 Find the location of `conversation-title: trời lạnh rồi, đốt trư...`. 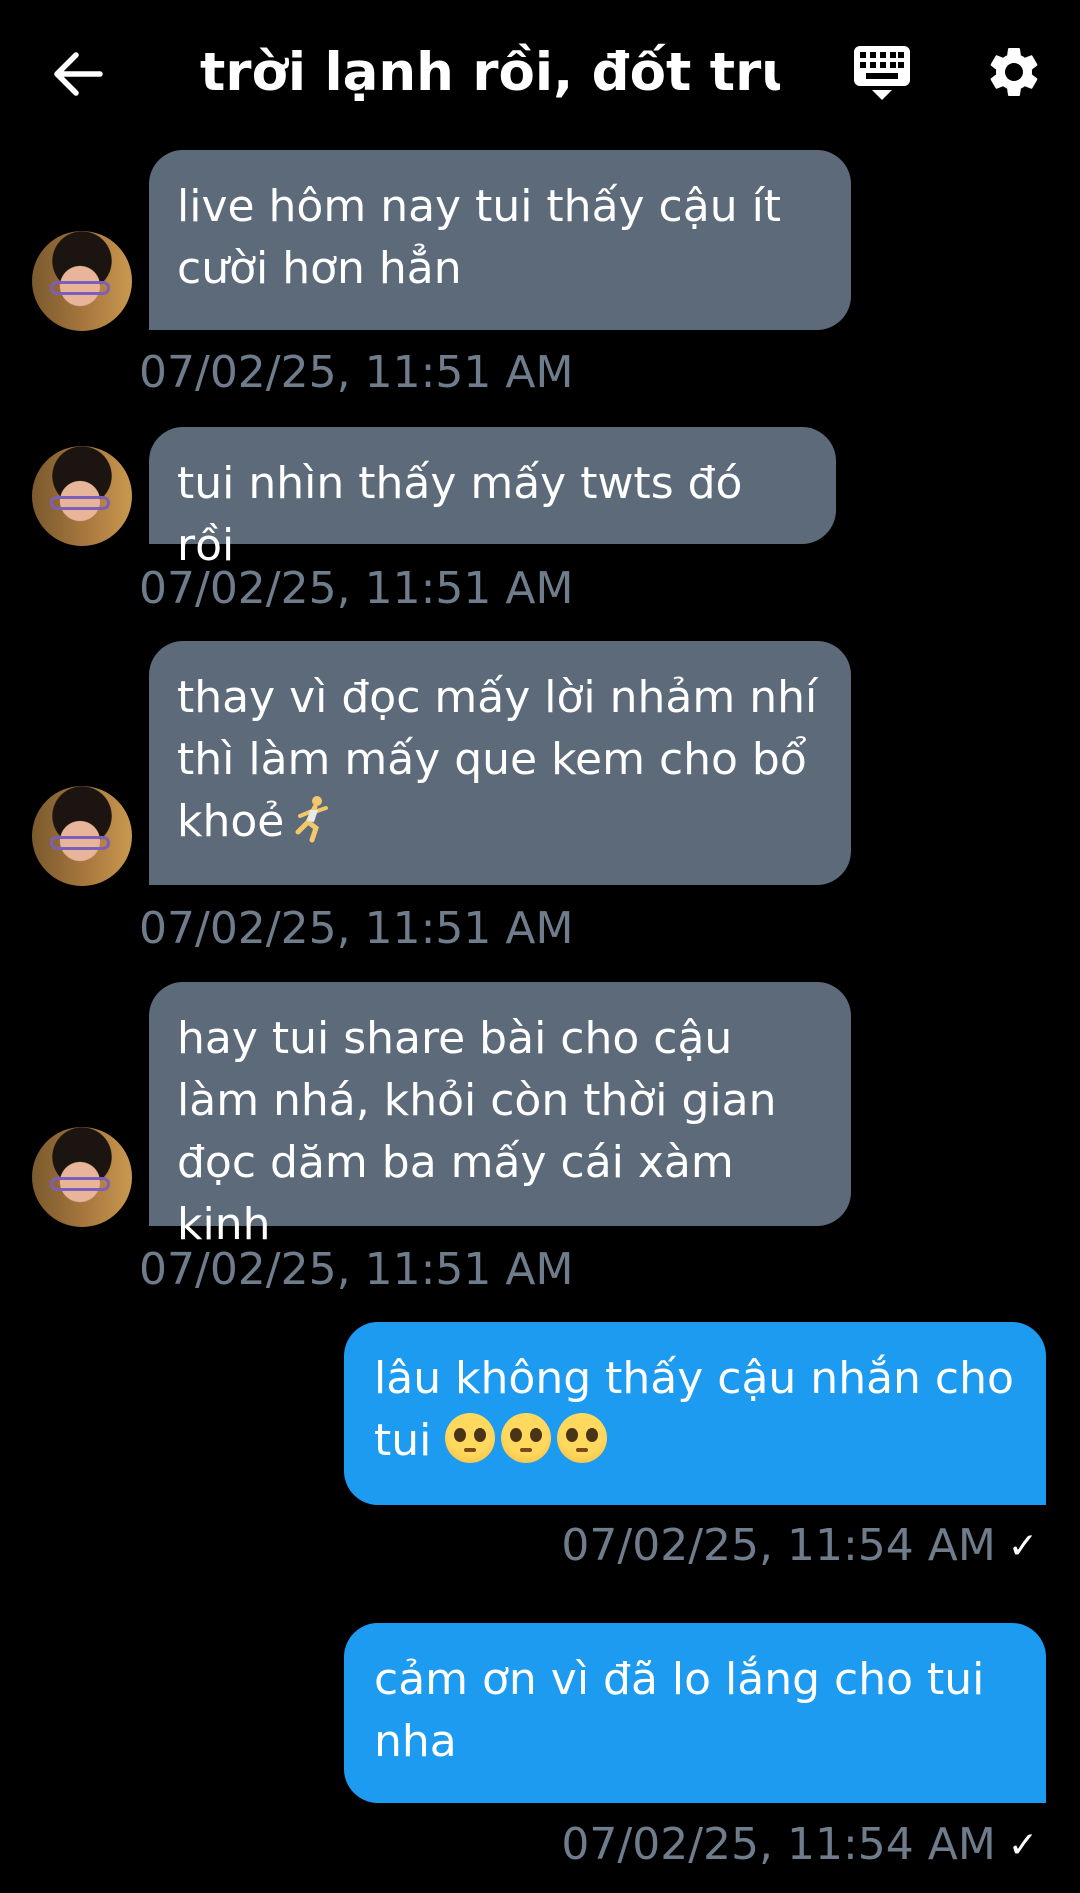

conversation-title: trời lạnh rồi, đốt trư... is located at coordinates (490, 72).